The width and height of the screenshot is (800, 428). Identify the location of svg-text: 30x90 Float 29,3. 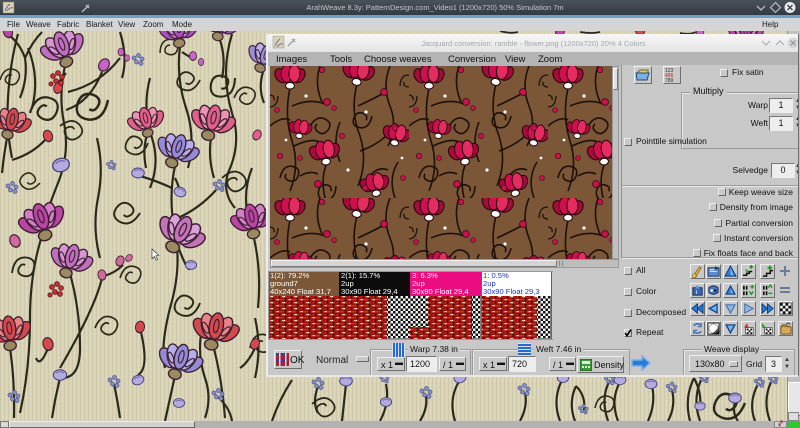
(511, 291).